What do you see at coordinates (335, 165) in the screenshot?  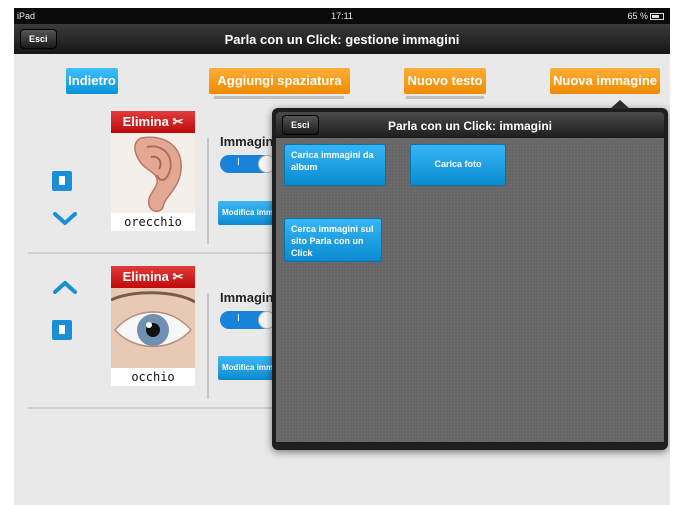 I see `load-album-button: Carica immagini da album` at bounding box center [335, 165].